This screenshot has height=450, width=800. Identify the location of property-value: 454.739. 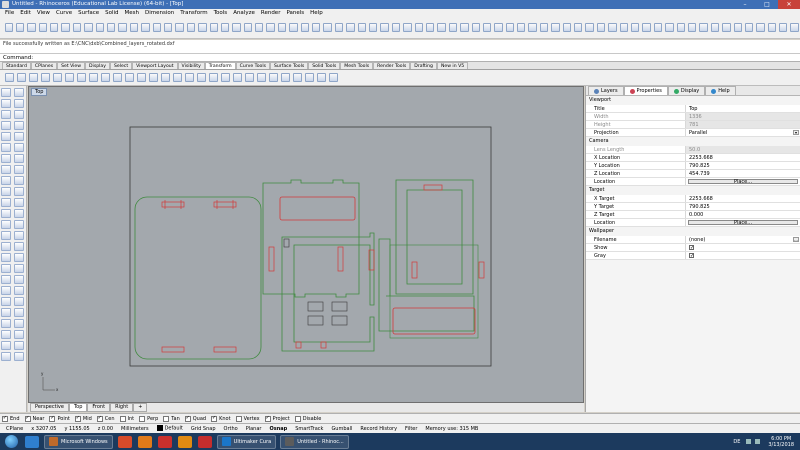
(743, 173).